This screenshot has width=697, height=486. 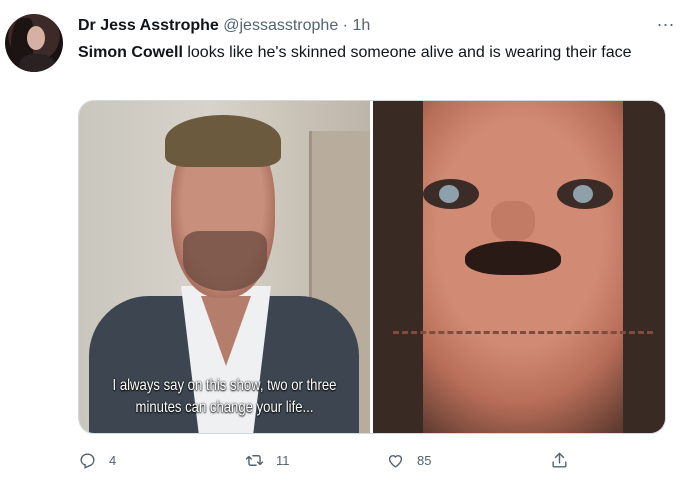 I want to click on reply-icon, so click(x=87, y=460).